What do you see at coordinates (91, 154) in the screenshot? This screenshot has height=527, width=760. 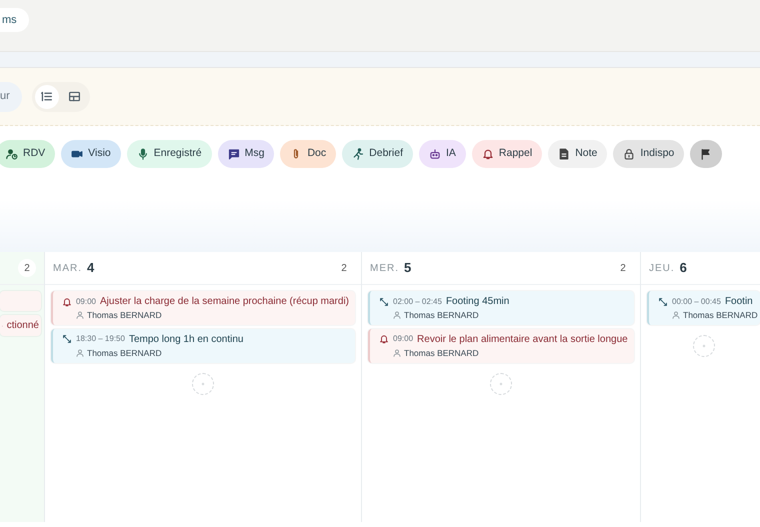 I see `filter-chip: Visio` at bounding box center [91, 154].